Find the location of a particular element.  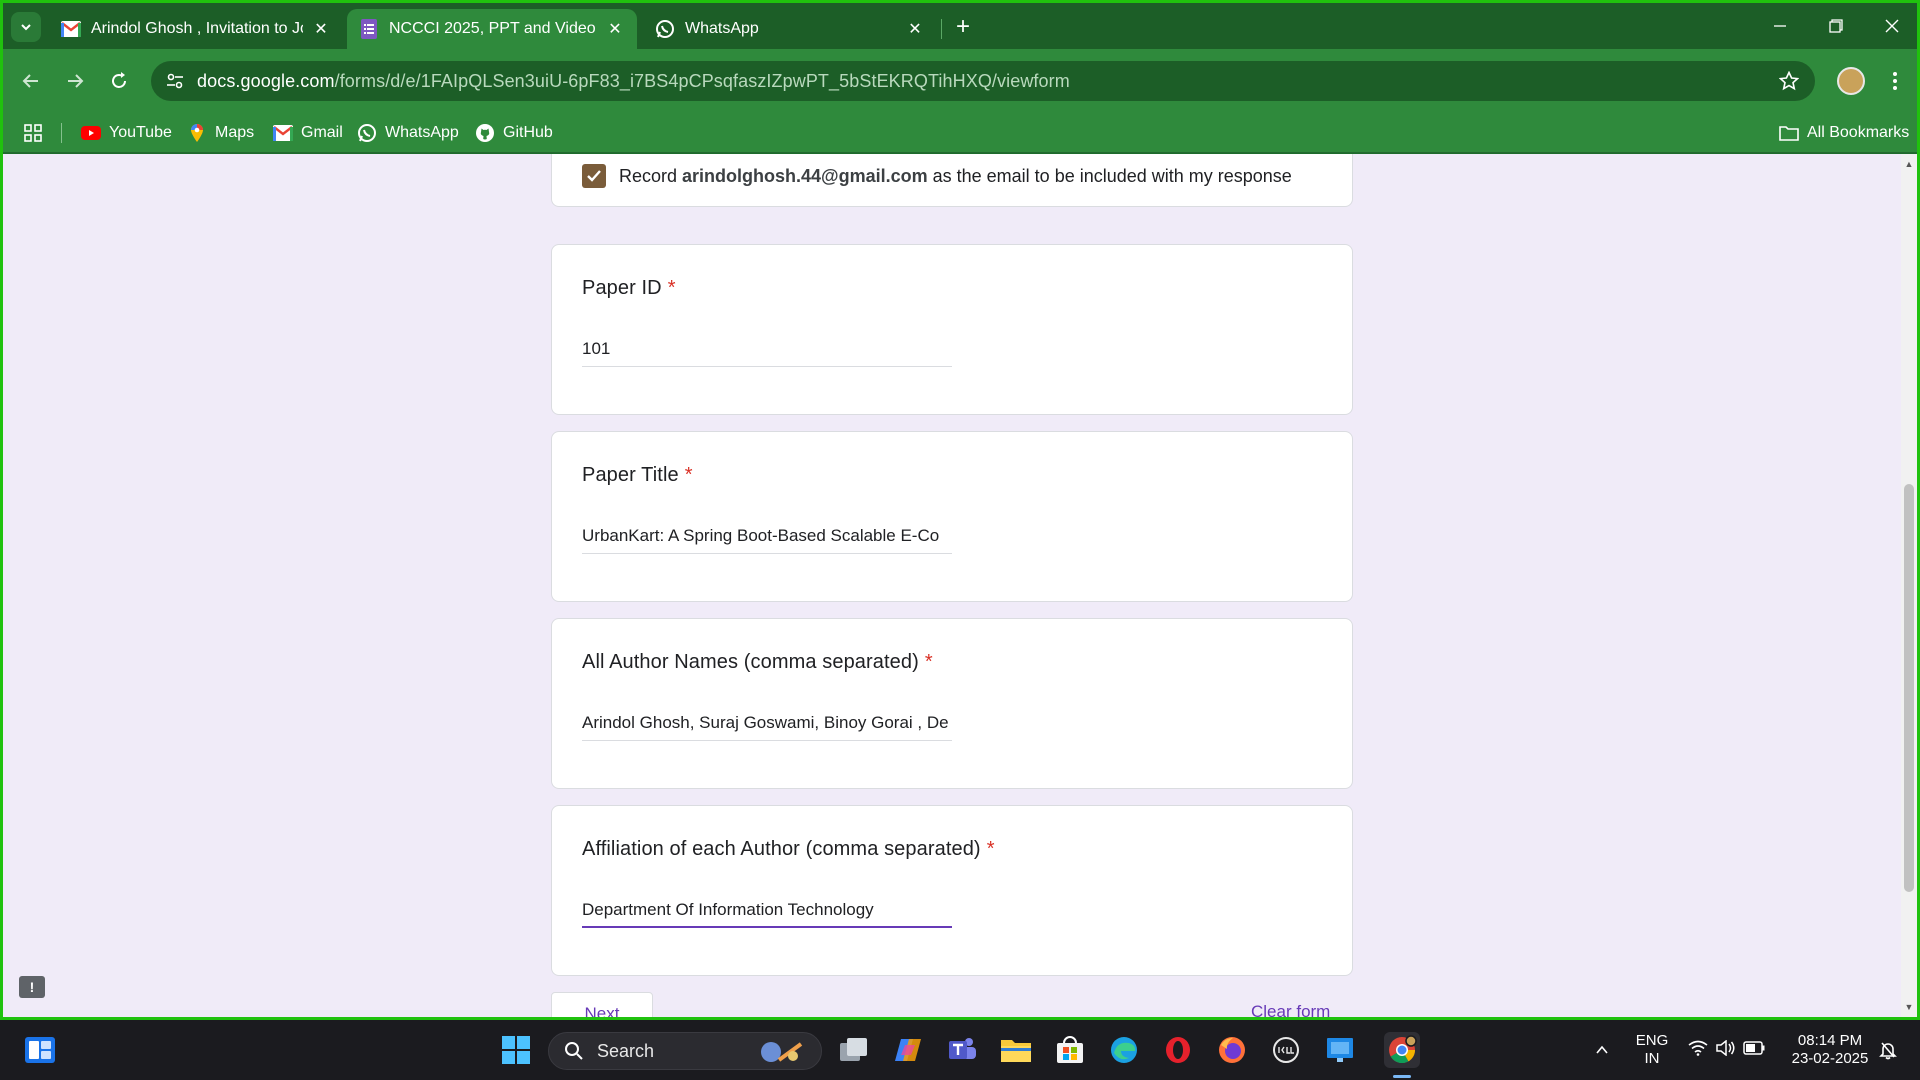

battery-status is located at coordinates (1754, 1050).